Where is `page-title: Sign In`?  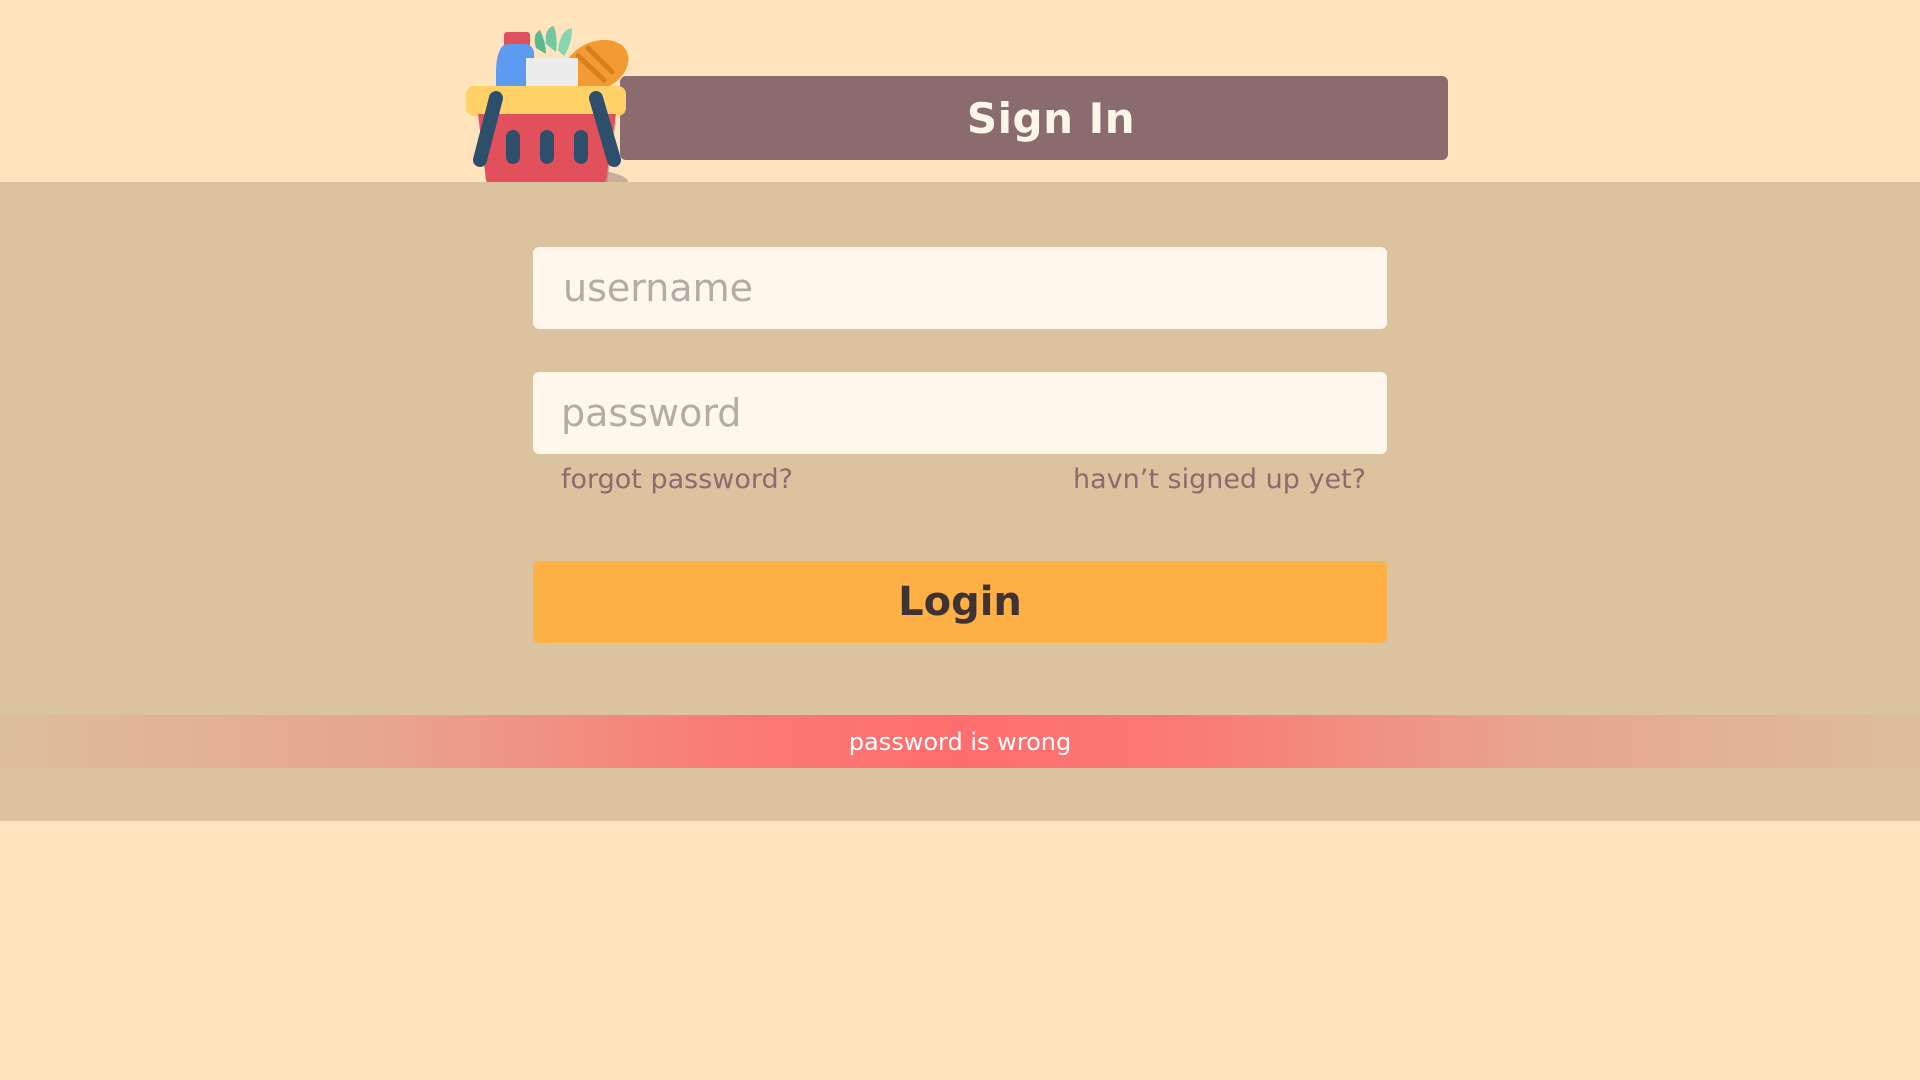
page-title: Sign In is located at coordinates (1051, 118).